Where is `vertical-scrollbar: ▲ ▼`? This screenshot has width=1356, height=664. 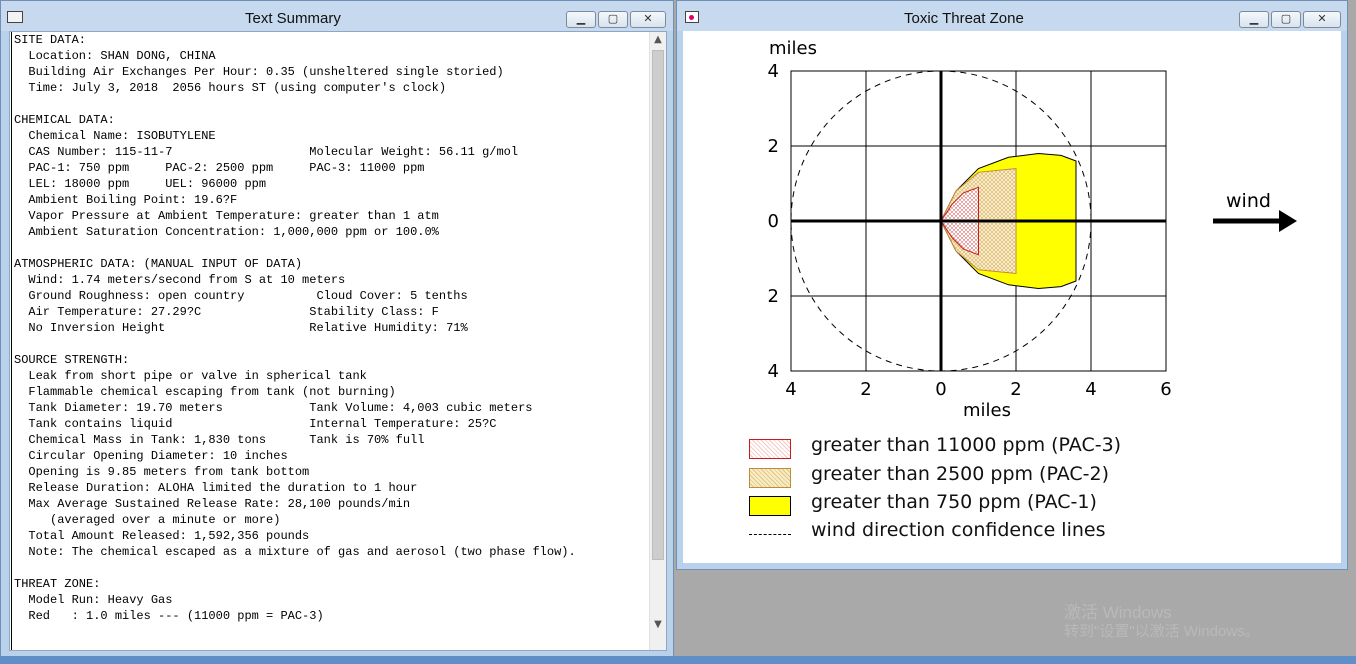 vertical-scrollbar: ▲ ▼ is located at coordinates (657, 341).